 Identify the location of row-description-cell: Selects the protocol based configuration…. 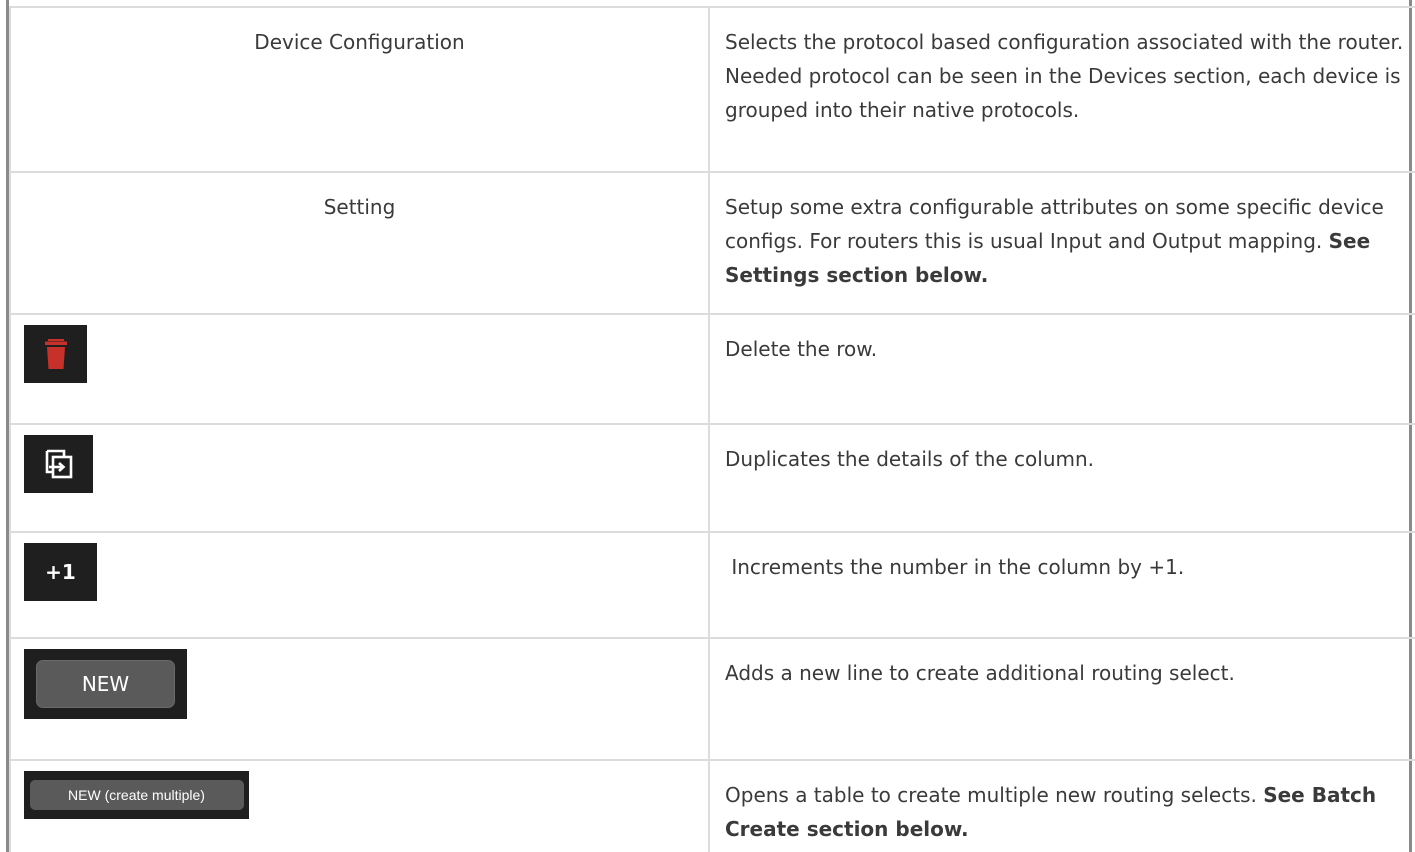
(1061, 89).